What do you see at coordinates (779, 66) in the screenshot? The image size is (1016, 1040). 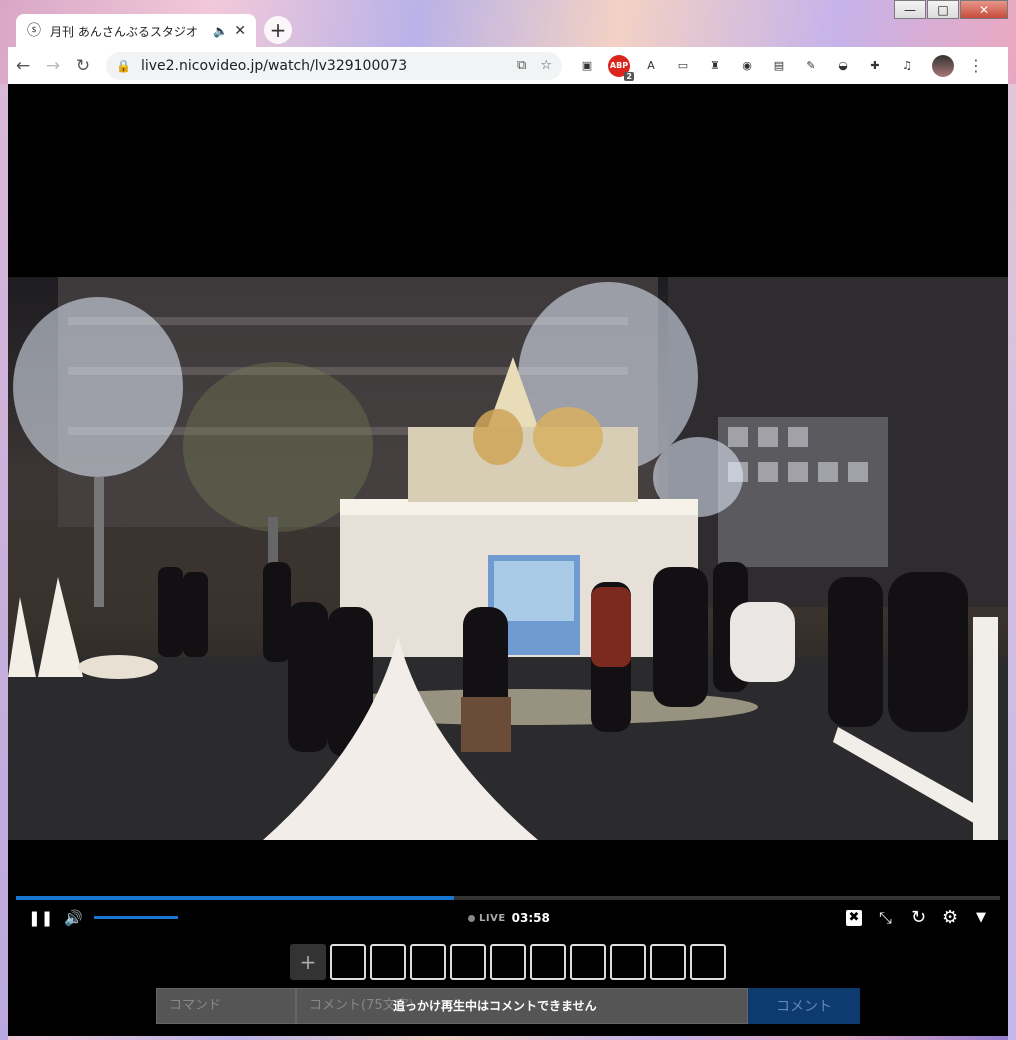 I see `ext-card-icon: ▤` at bounding box center [779, 66].